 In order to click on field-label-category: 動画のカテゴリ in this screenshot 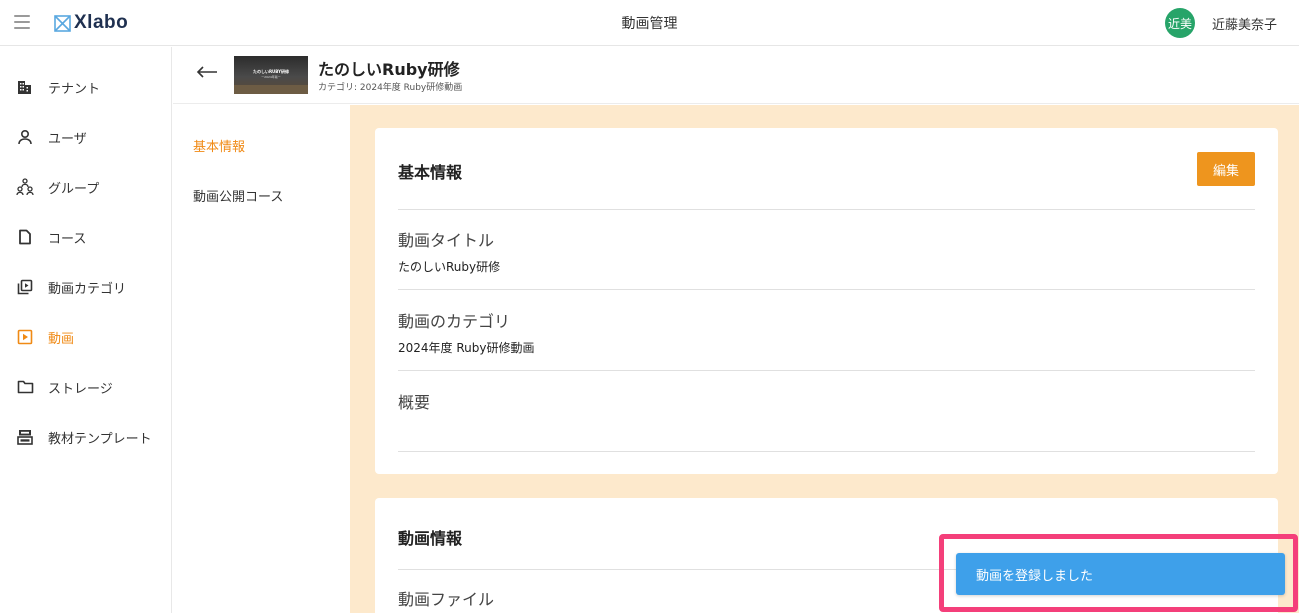, I will do `click(454, 321)`.